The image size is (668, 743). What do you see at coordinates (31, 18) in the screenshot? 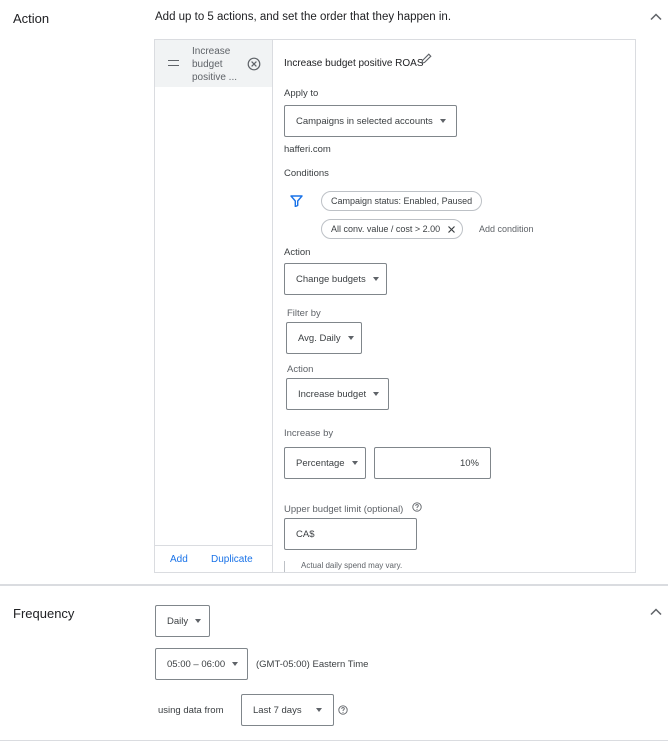
I see `action-section-title: Action` at bounding box center [31, 18].